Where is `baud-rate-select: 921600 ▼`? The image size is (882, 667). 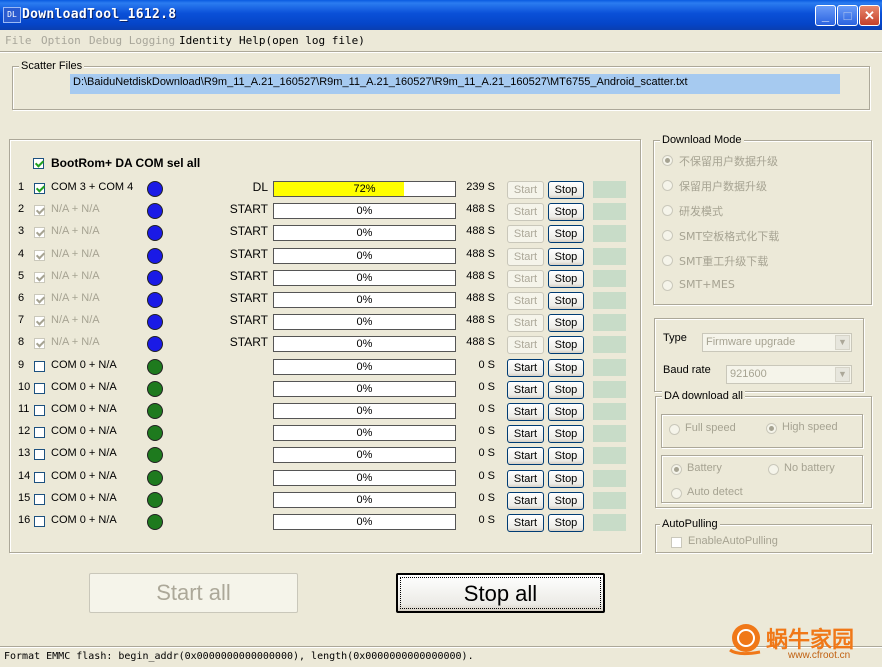 baud-rate-select: 921600 ▼ is located at coordinates (789, 374).